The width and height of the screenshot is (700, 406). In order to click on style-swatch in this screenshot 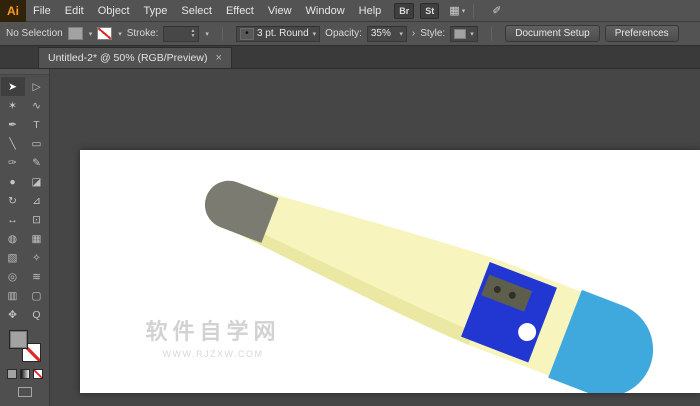, I will do `click(460, 33)`.